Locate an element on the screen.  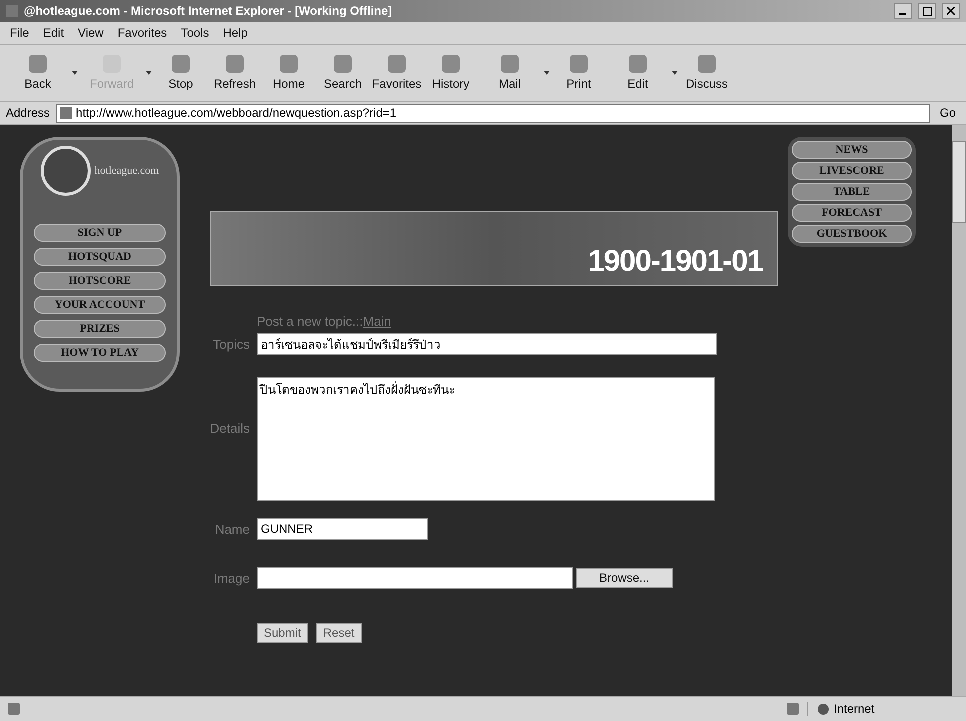
logo-text: hotleague.com is located at coordinates (127, 171).